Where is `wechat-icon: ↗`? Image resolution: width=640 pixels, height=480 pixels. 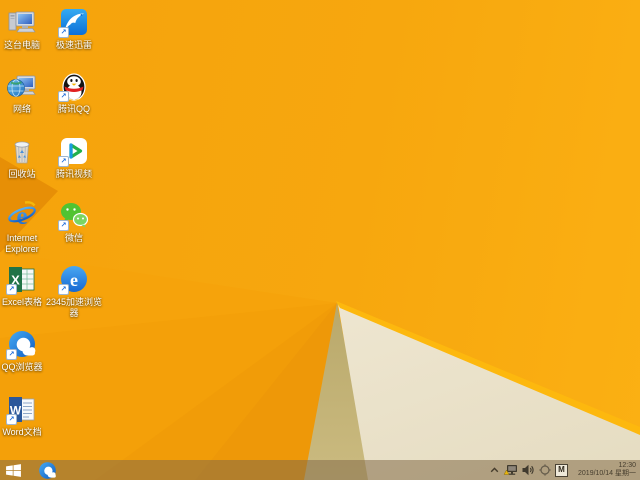 wechat-icon: ↗ is located at coordinates (74, 215).